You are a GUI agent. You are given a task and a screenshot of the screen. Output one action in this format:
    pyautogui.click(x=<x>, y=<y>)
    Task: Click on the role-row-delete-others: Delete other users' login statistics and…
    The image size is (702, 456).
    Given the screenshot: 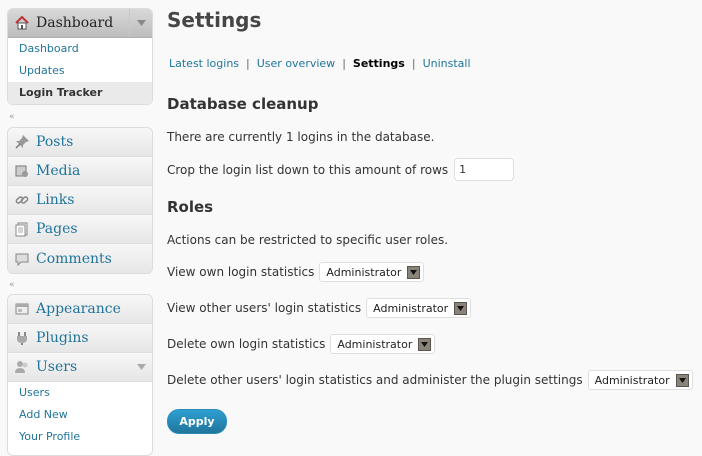 What is the action you would take?
    pyautogui.click(x=430, y=380)
    